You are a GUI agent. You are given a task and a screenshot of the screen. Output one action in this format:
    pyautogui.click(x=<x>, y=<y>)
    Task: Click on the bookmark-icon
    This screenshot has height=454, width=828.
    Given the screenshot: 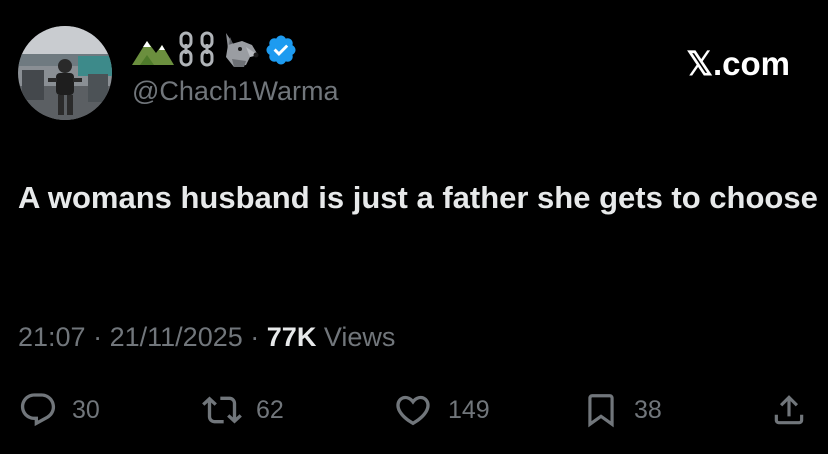 What is the action you would take?
    pyautogui.click(x=601, y=410)
    